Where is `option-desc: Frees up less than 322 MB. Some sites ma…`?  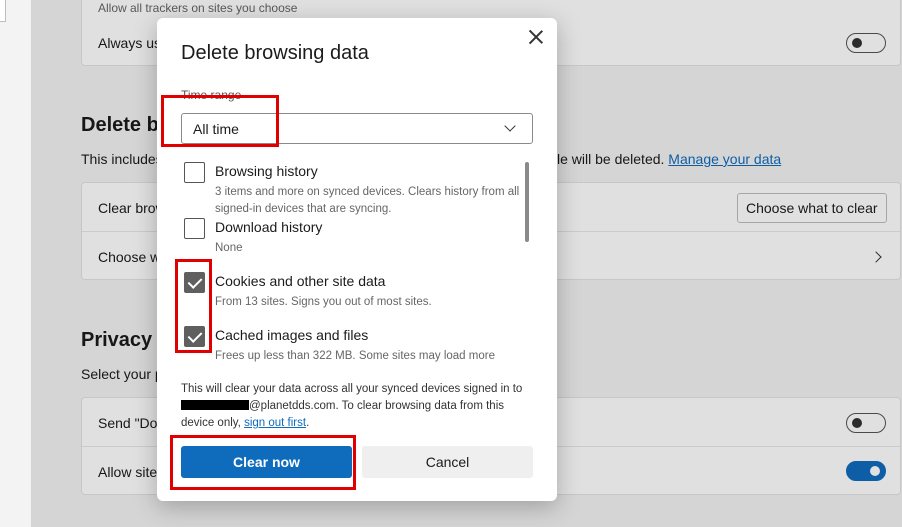 option-desc: Frees up less than 322 MB. Some sites ma… is located at coordinates (355, 356).